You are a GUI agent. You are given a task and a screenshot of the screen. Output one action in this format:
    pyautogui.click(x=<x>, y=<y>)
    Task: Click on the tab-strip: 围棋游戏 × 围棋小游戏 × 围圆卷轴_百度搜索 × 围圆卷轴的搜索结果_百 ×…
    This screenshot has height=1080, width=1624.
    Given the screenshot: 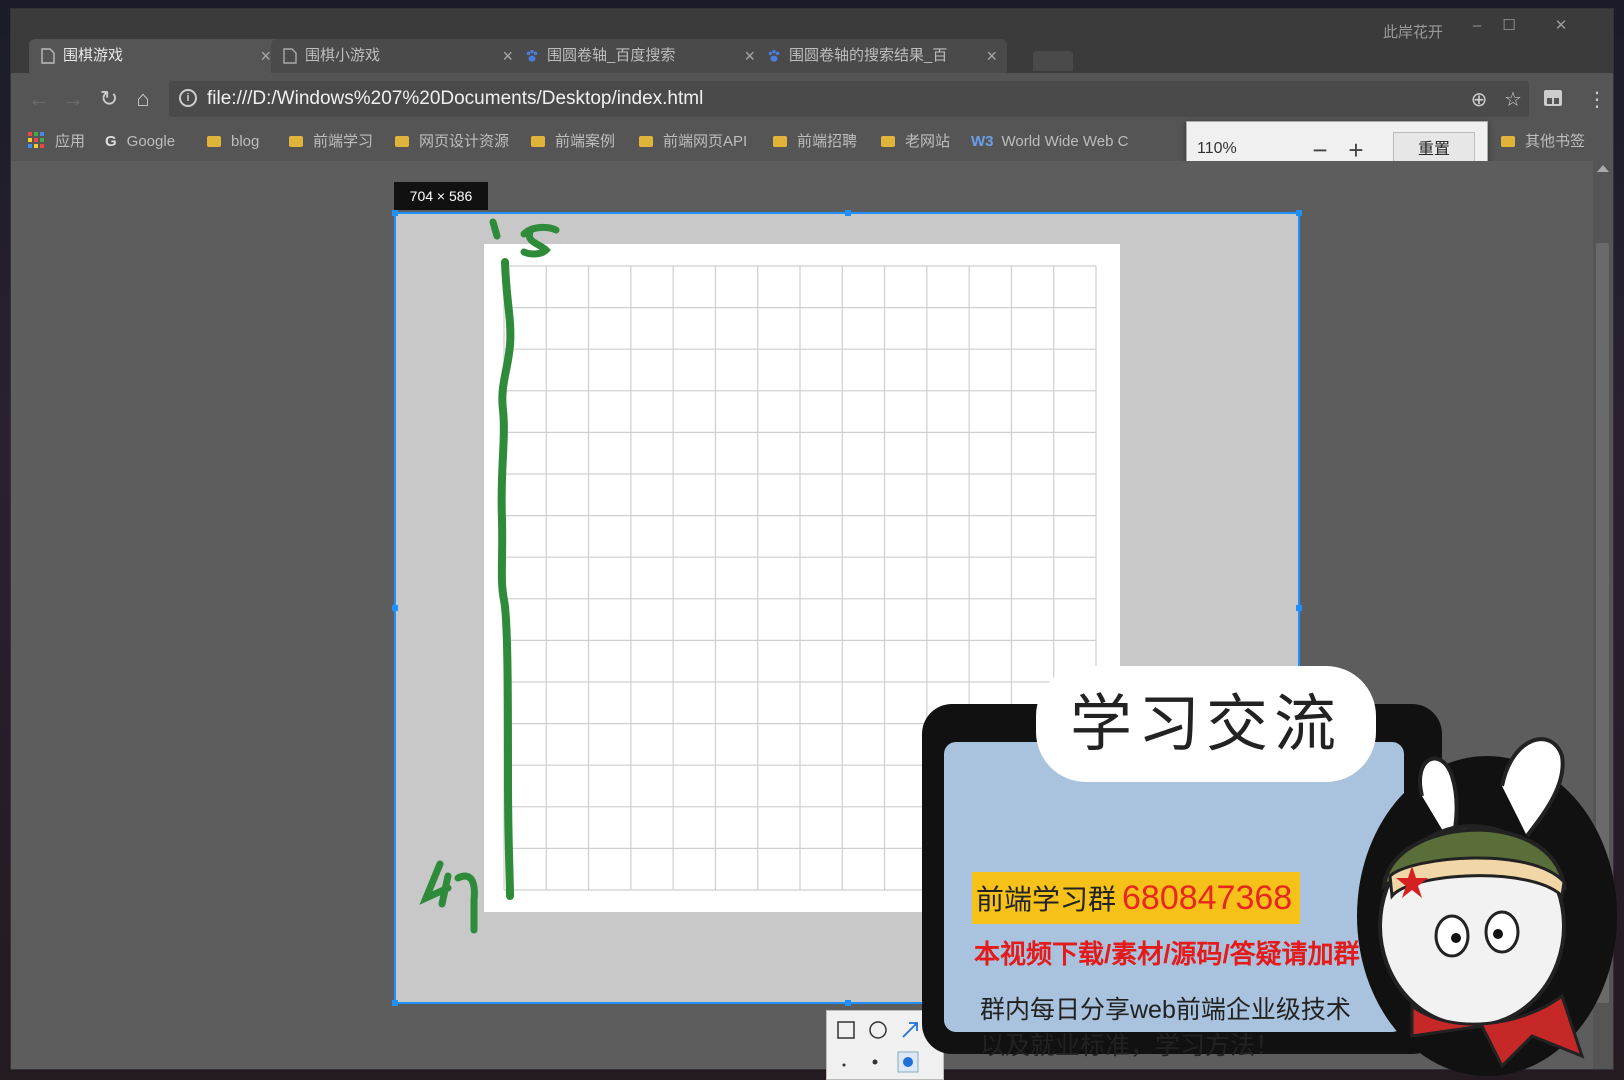 What is the action you would take?
    pyautogui.click(x=812, y=41)
    